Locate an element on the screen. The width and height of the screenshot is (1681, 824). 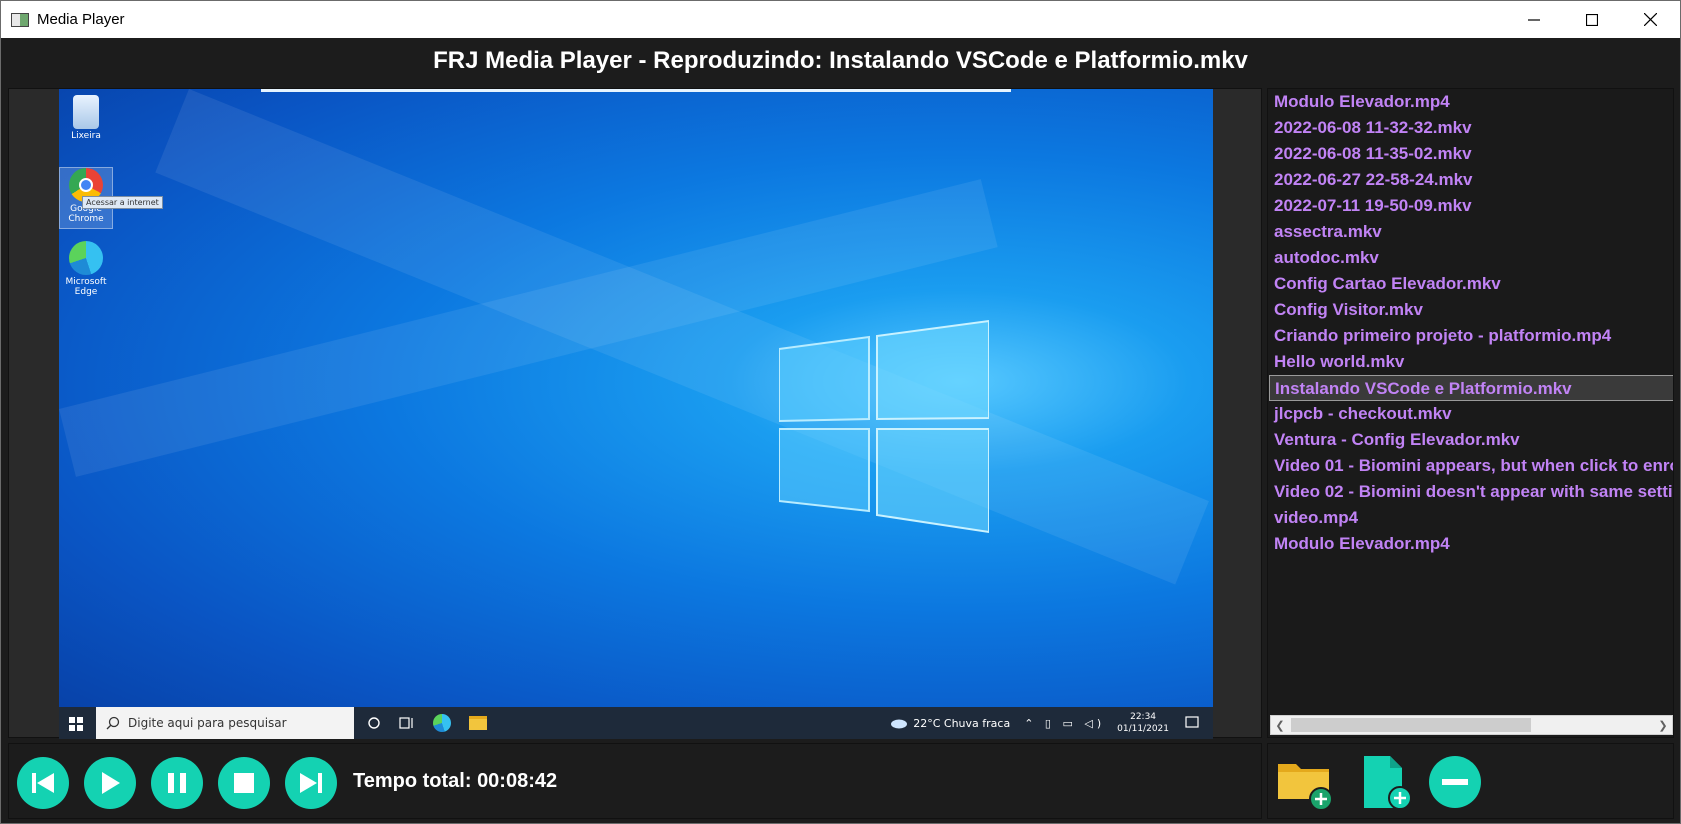
playlist-item-selected: Instalando VSCode e Platformio.mkv is located at coordinates (1471, 388).